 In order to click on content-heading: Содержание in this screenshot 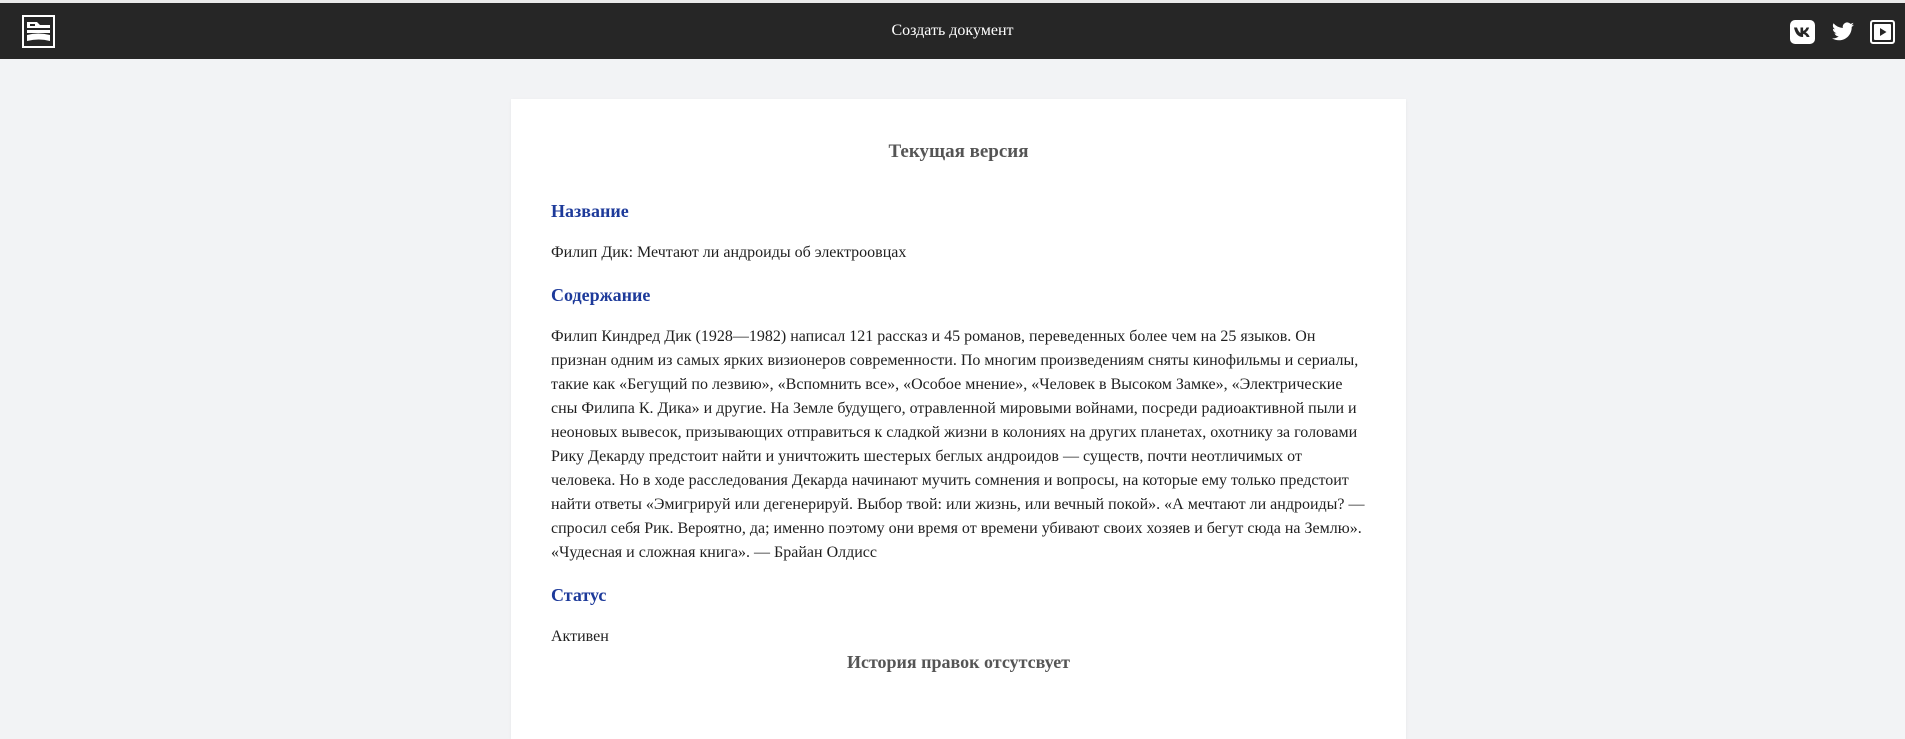, I will do `click(601, 295)`.